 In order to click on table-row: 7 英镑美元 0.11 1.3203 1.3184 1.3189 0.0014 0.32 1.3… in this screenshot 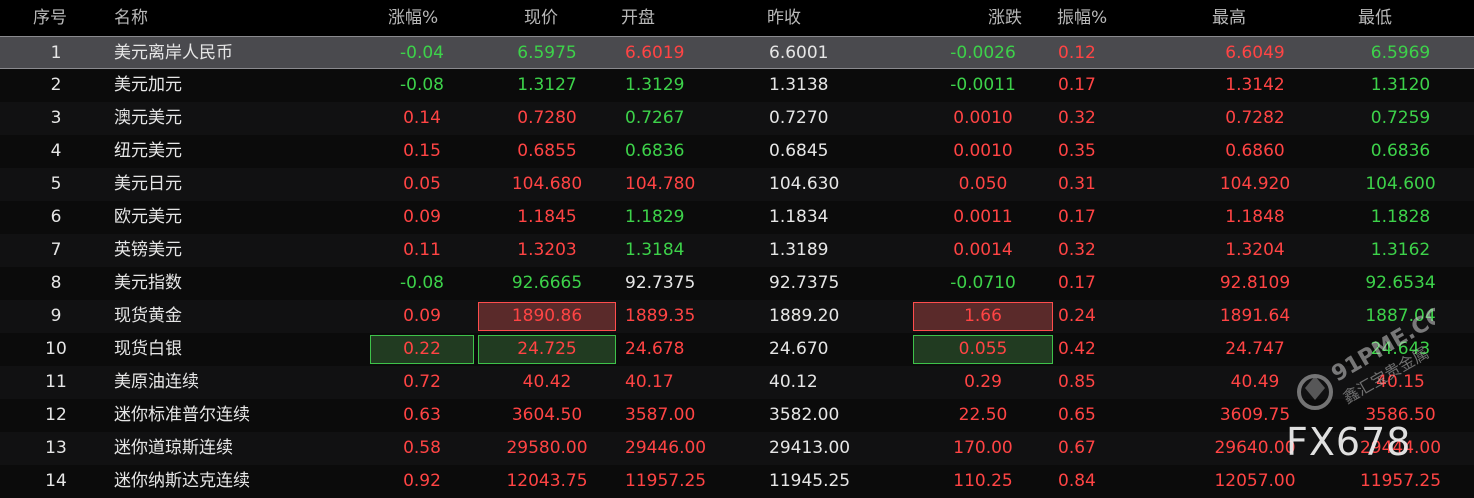, I will do `click(737, 250)`.